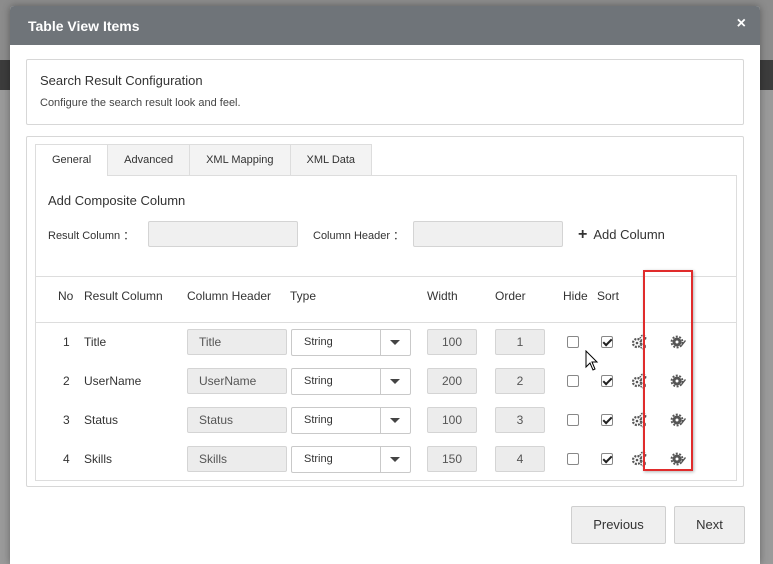  Describe the element at coordinates (618, 525) in the screenshot. I see `previous-button: Previous` at that location.